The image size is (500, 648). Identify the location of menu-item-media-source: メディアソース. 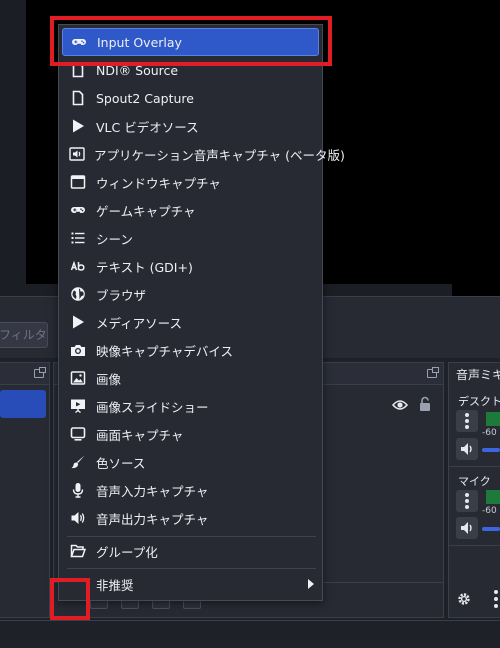
(191, 322).